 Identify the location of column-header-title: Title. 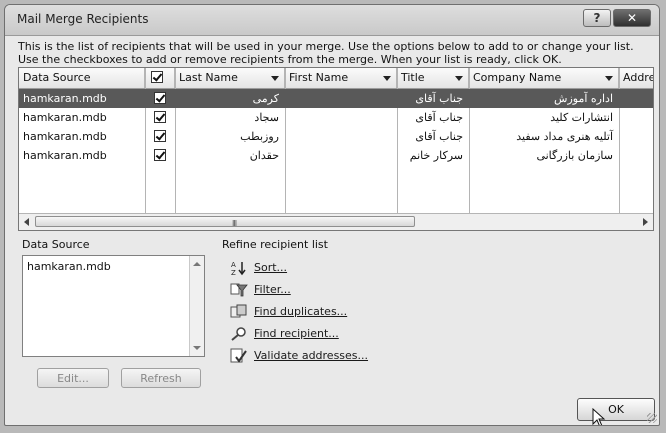
(433, 78).